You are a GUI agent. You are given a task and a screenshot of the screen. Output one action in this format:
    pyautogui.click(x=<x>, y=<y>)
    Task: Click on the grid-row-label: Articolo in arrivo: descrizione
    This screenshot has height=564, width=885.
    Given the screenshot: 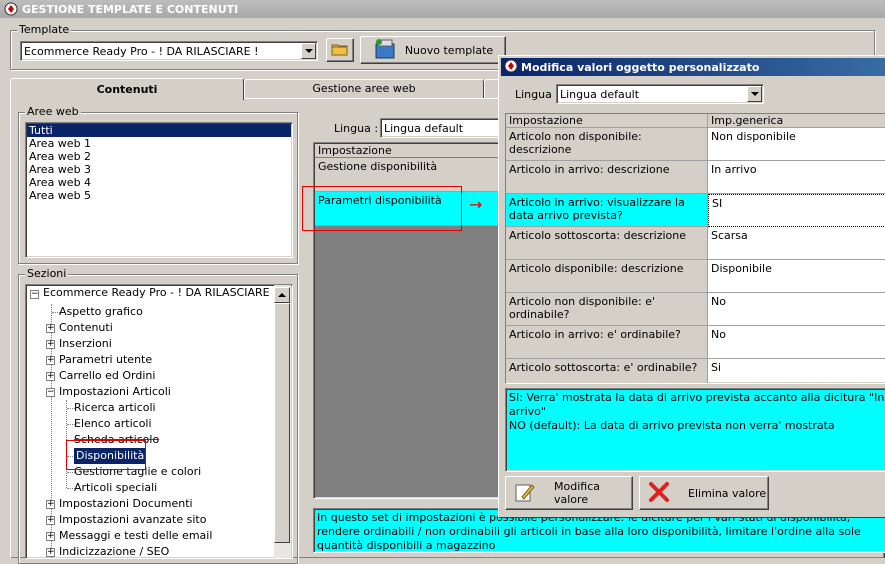 What is the action you would take?
    pyautogui.click(x=607, y=177)
    